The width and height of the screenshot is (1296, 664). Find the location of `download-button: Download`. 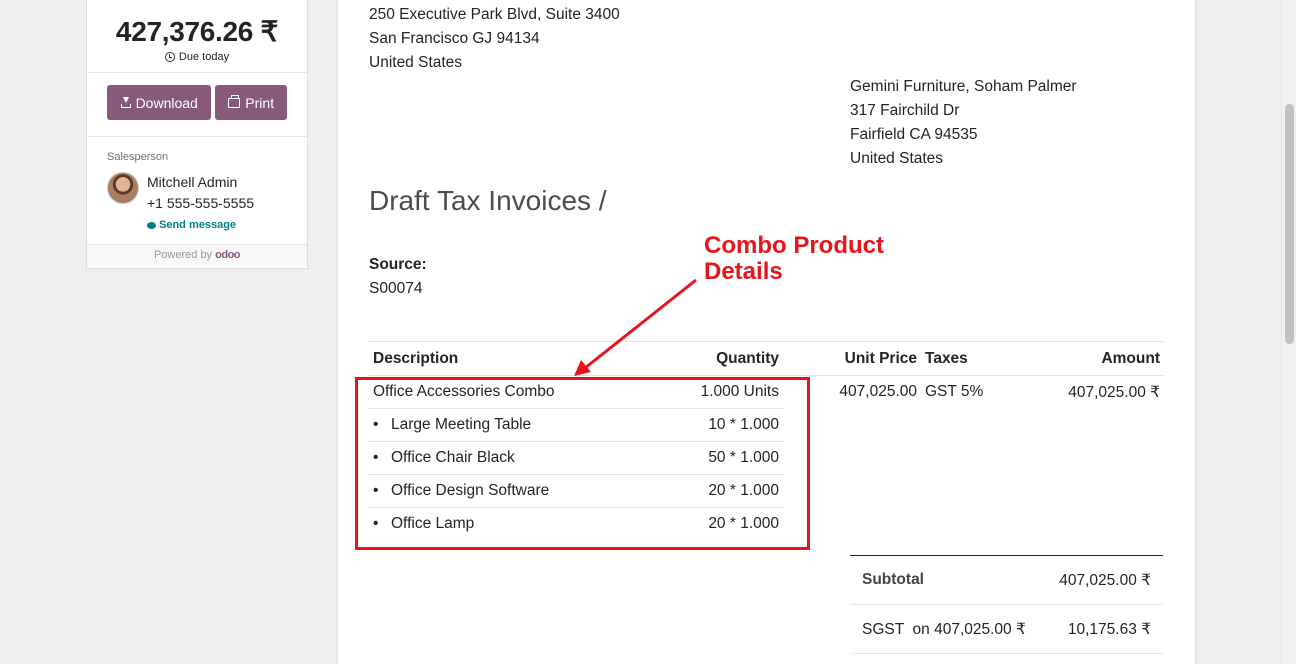

download-button: Download is located at coordinates (159, 102).